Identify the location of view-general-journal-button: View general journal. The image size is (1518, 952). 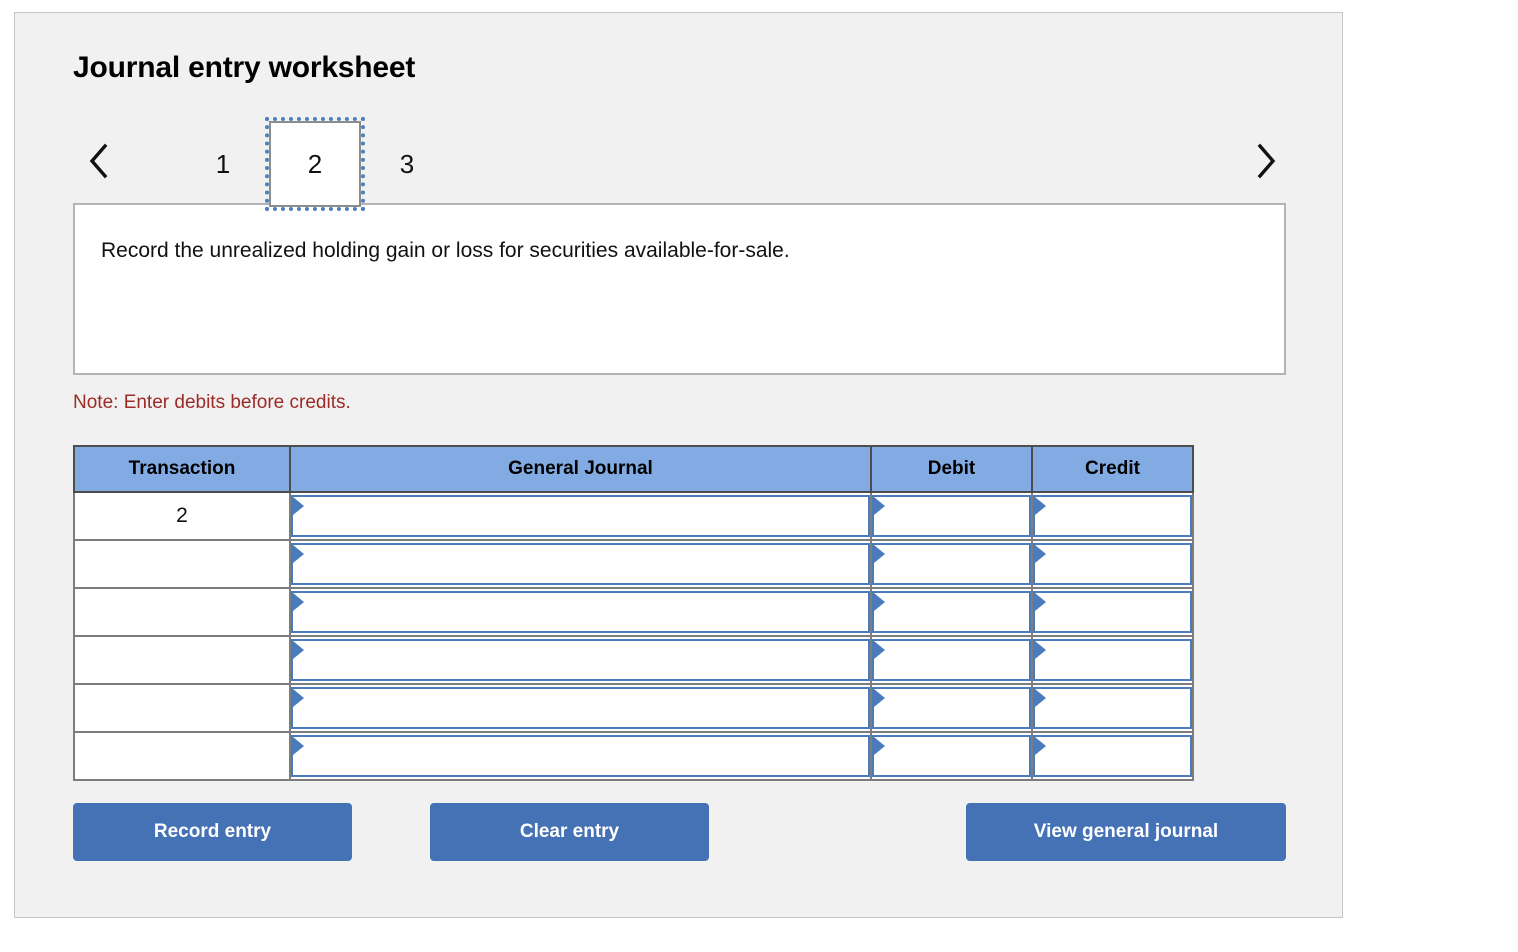
(1126, 832).